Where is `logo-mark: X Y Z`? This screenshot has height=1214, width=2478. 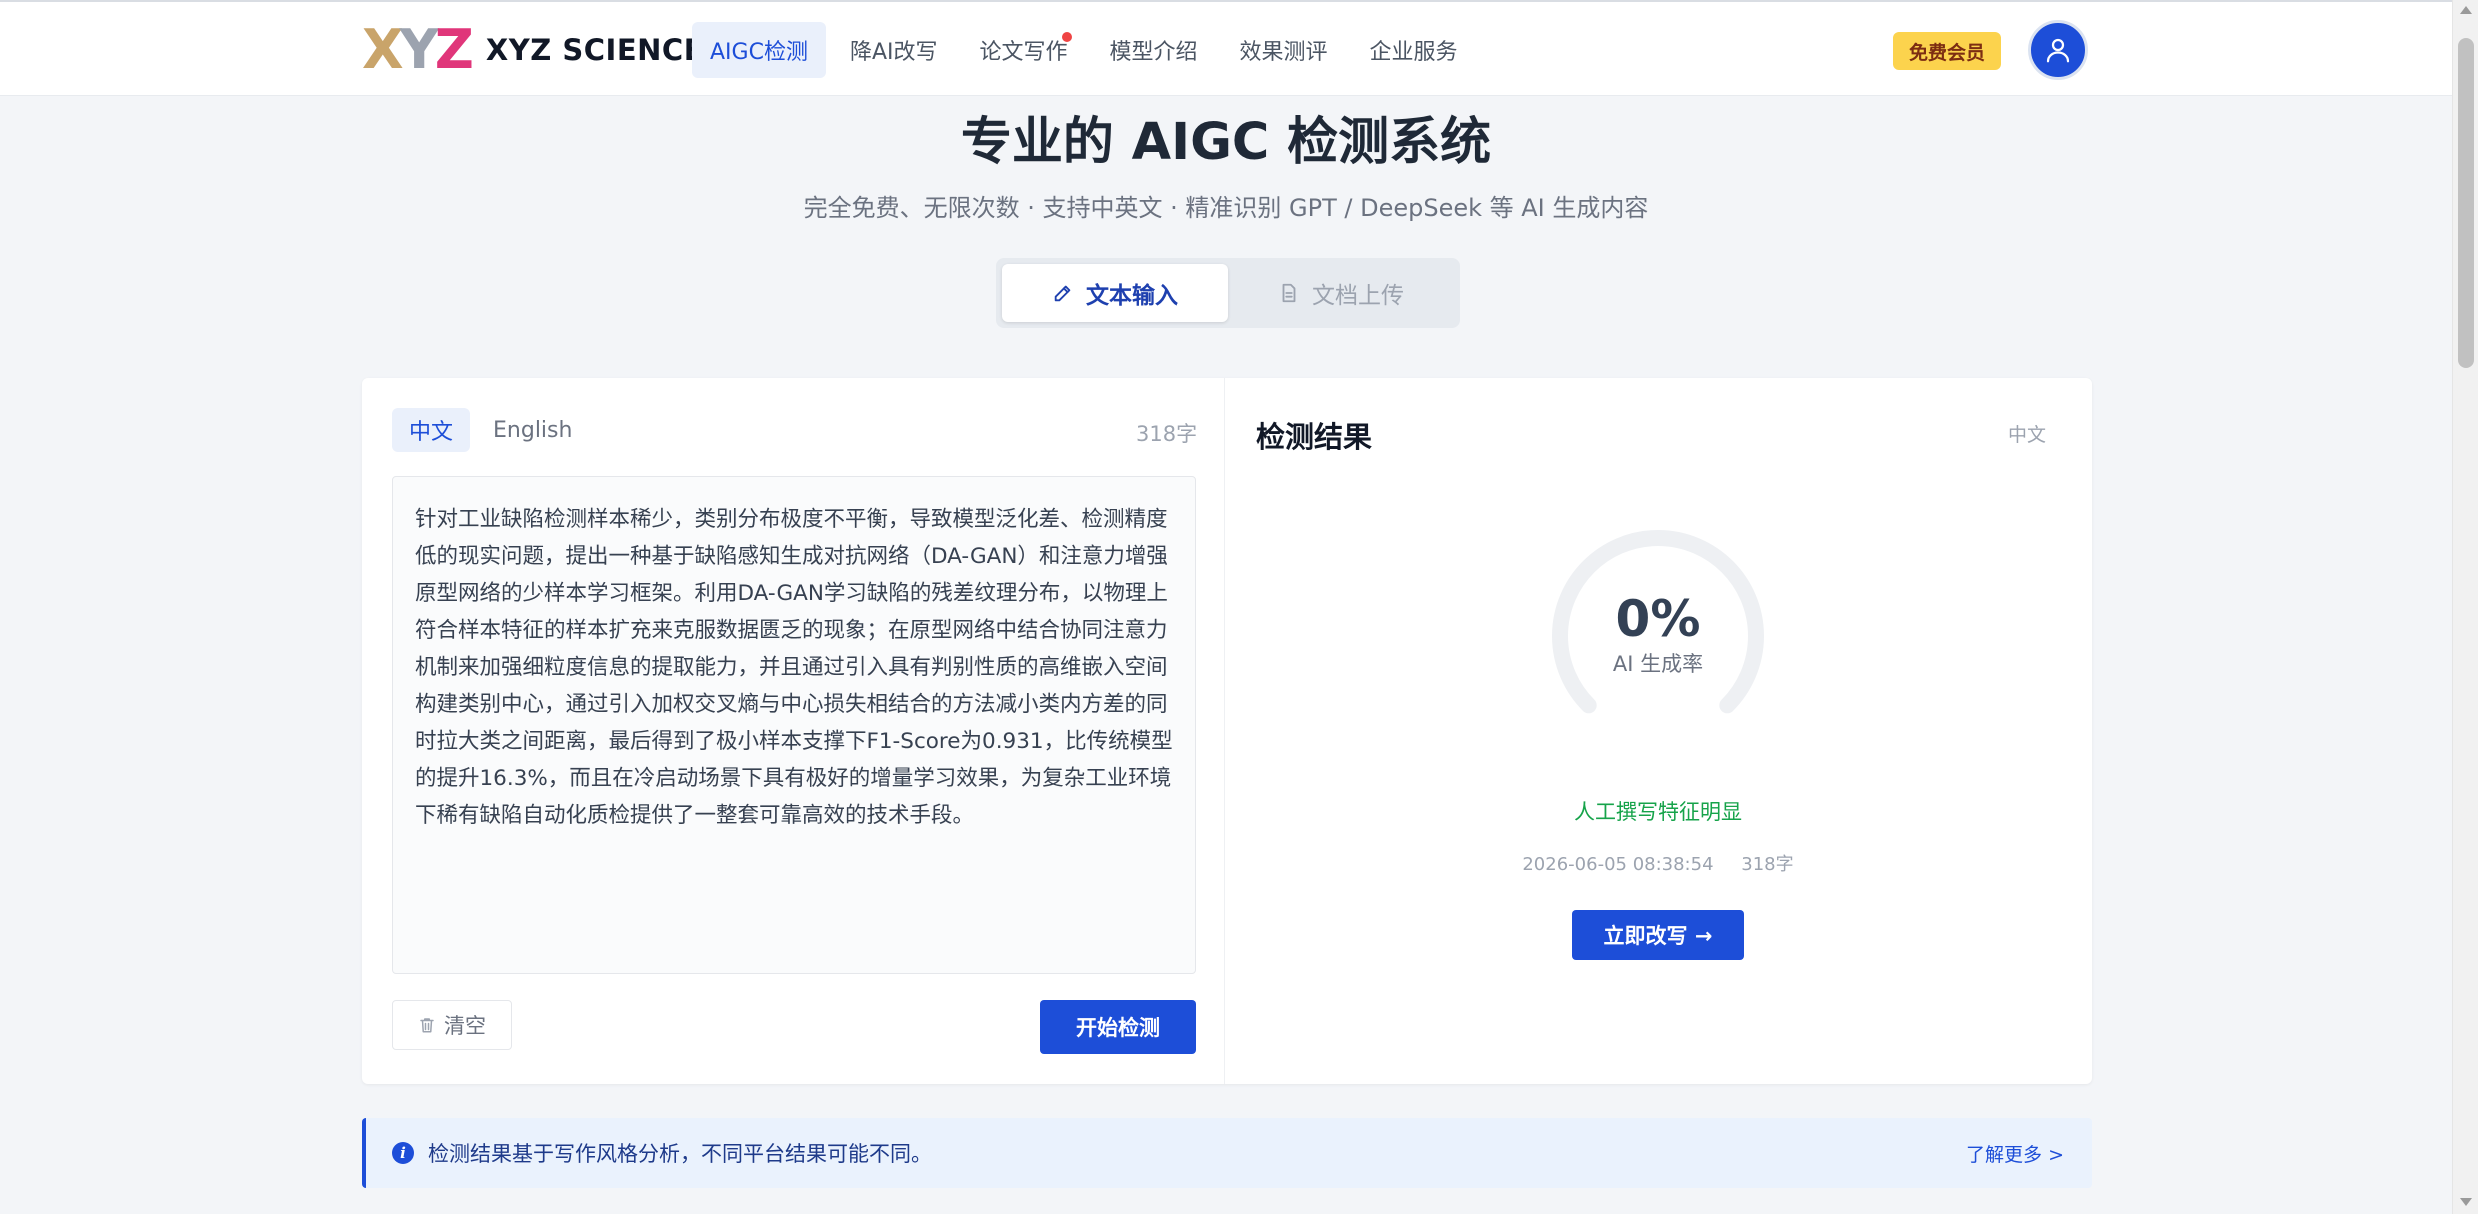
logo-mark: X Y Z is located at coordinates (418, 49).